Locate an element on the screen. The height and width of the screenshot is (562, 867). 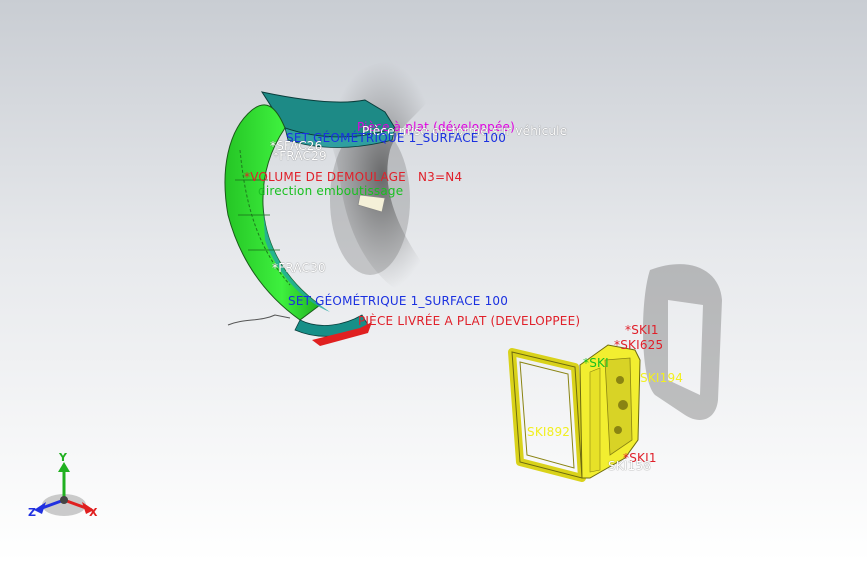
annotation-ski892: SKI892 is located at coordinates (548, 432).